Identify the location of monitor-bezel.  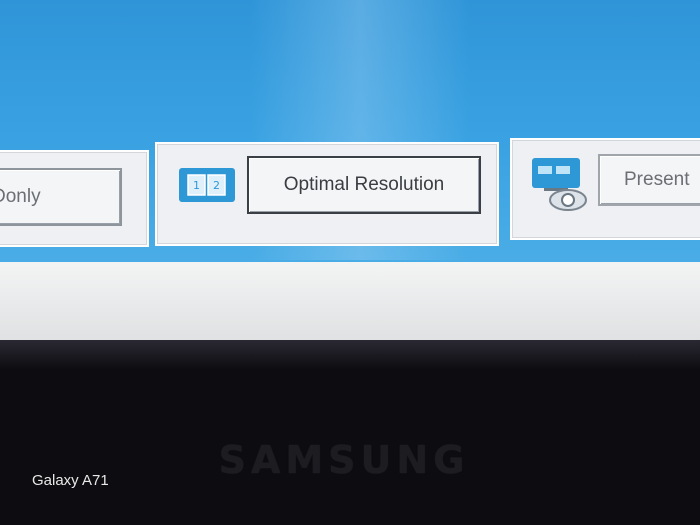
(350, 355).